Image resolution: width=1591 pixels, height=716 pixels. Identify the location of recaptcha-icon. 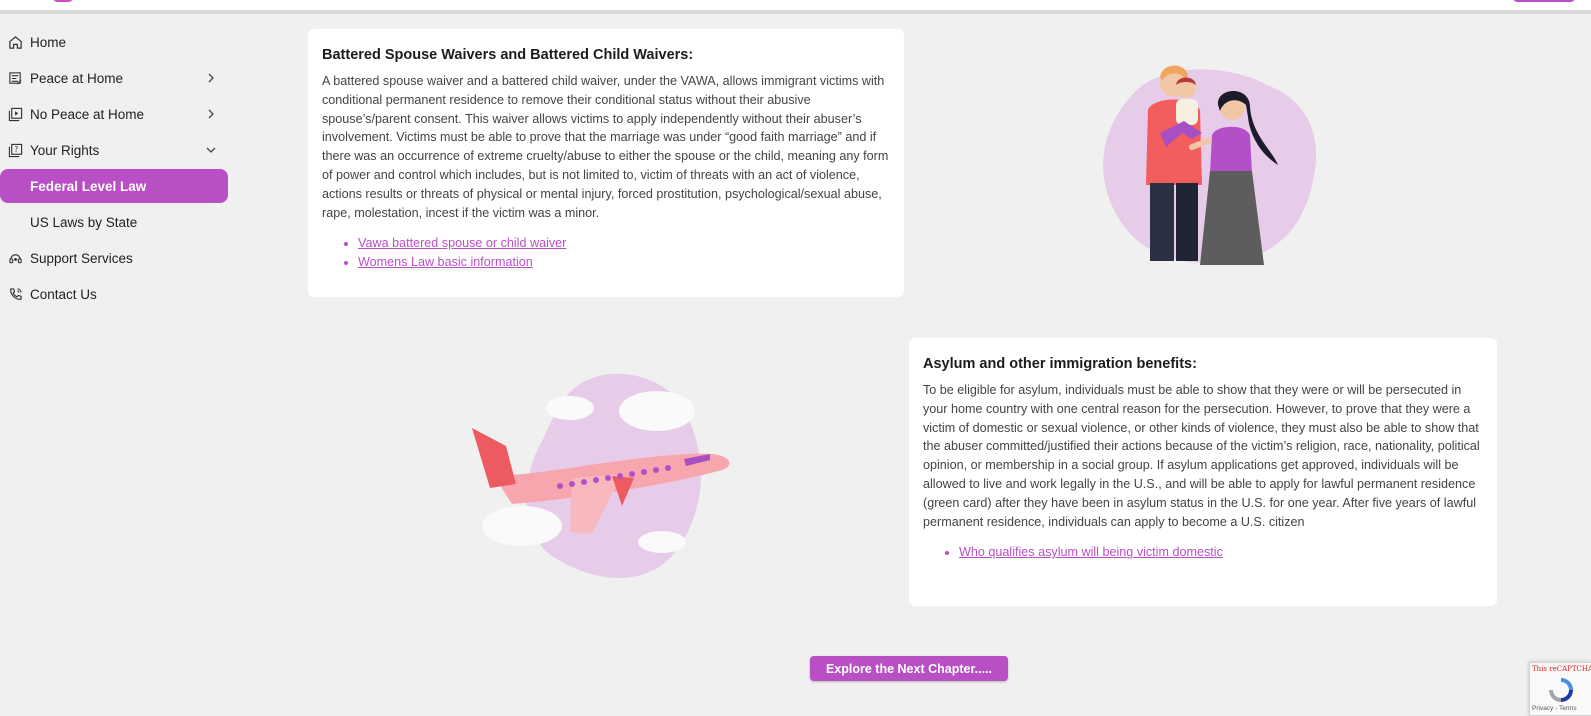
(1561, 690).